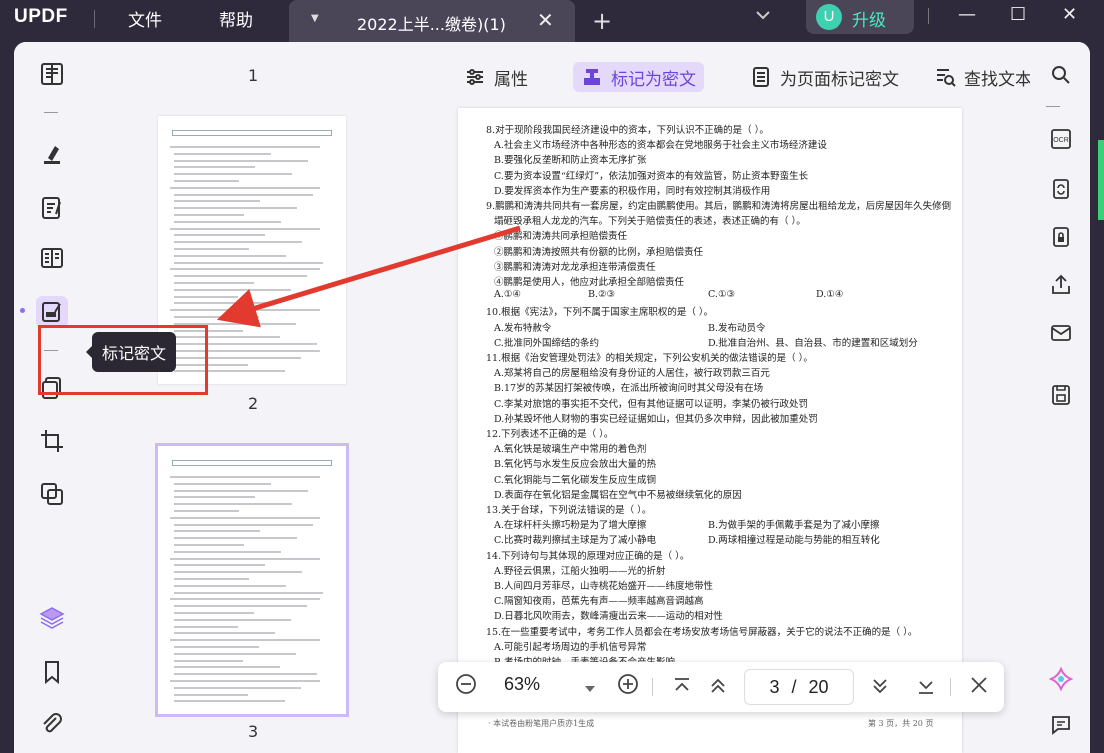 The image size is (1104, 753). What do you see at coordinates (52, 672) in the screenshot?
I see `bookmark-icon` at bounding box center [52, 672].